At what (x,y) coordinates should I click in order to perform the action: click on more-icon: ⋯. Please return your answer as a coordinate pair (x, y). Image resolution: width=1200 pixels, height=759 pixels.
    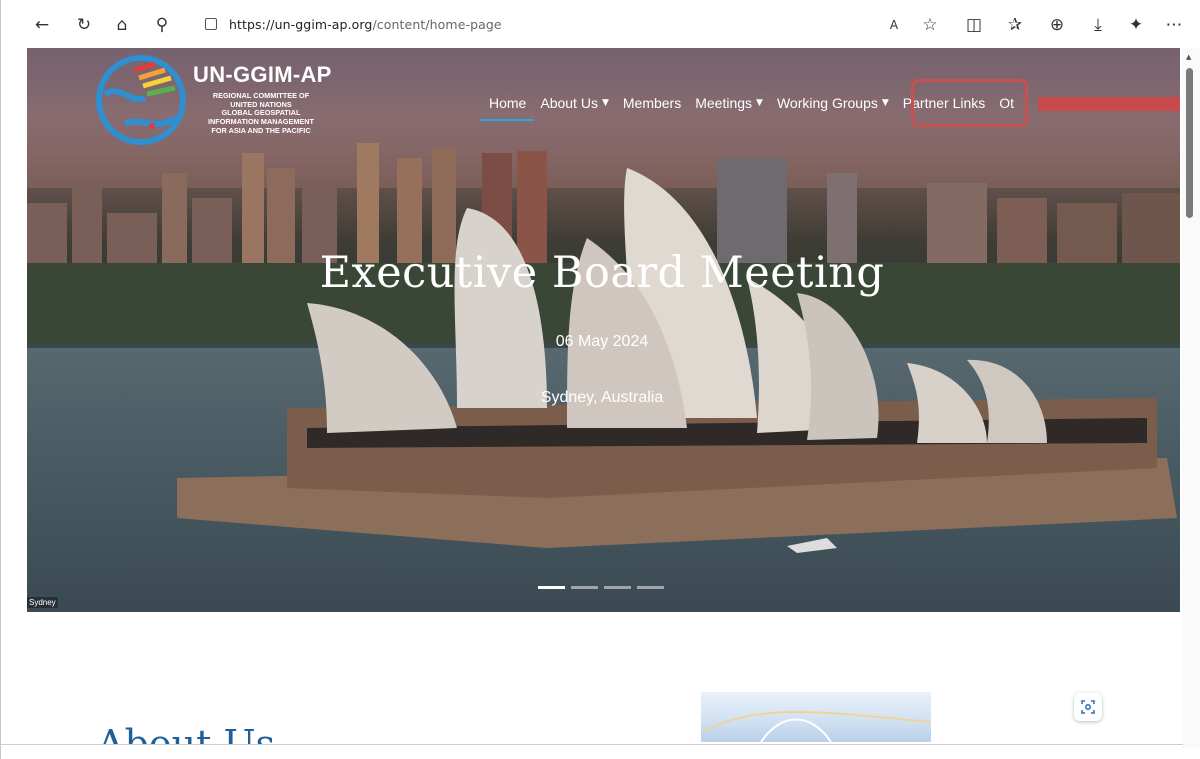
    Looking at the image, I should click on (1174, 25).